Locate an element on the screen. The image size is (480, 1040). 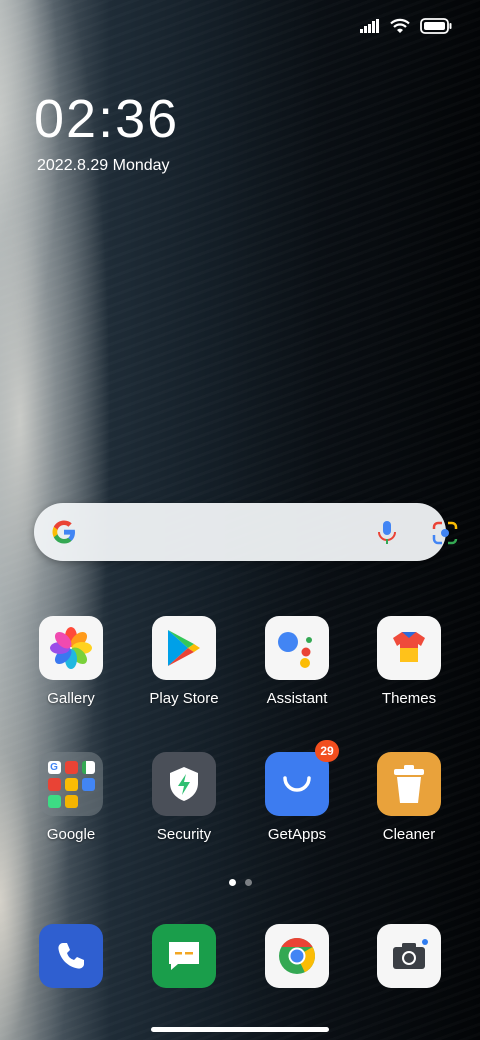
page-dot-active is located at coordinates (232, 882).